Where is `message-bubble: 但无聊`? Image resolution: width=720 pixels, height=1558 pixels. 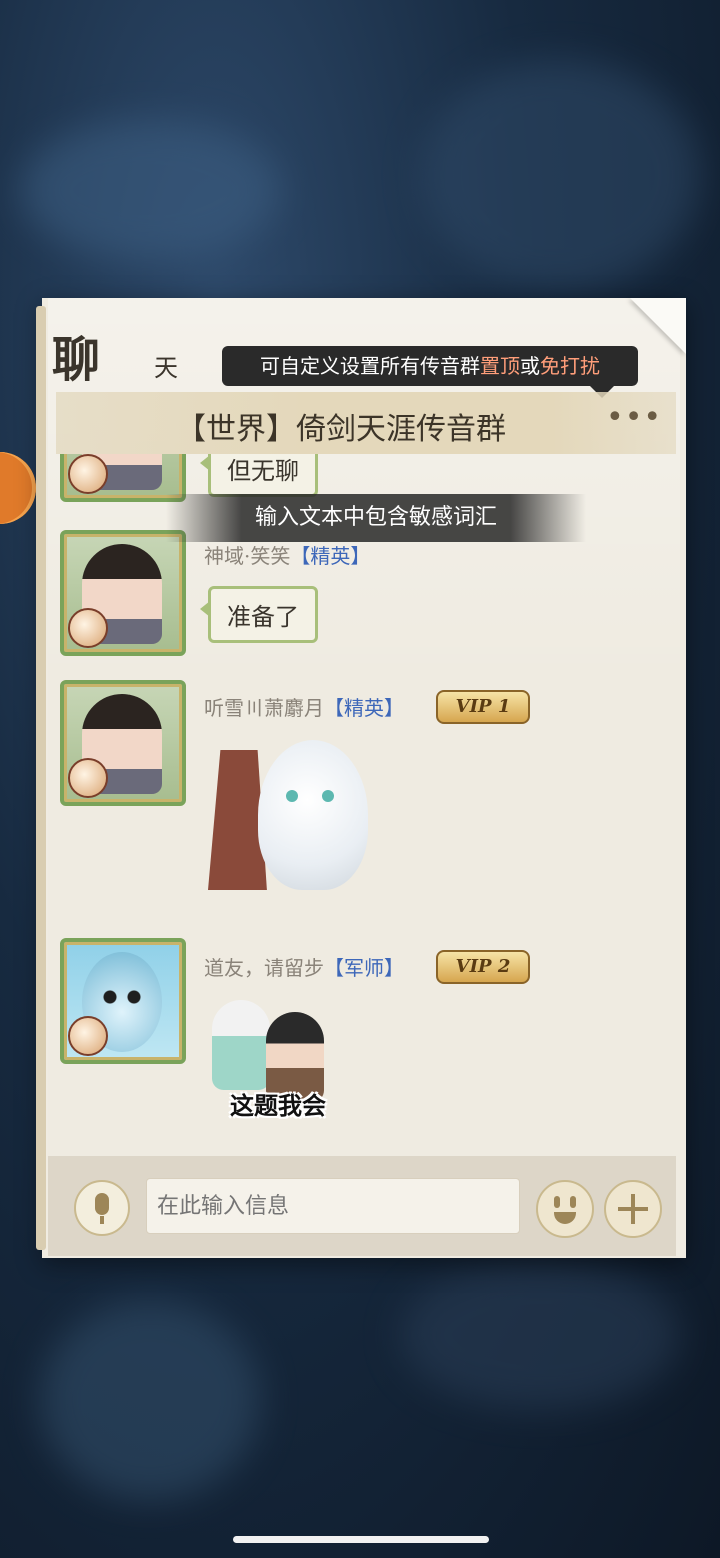
message-bubble: 但无聊 is located at coordinates (259, 475).